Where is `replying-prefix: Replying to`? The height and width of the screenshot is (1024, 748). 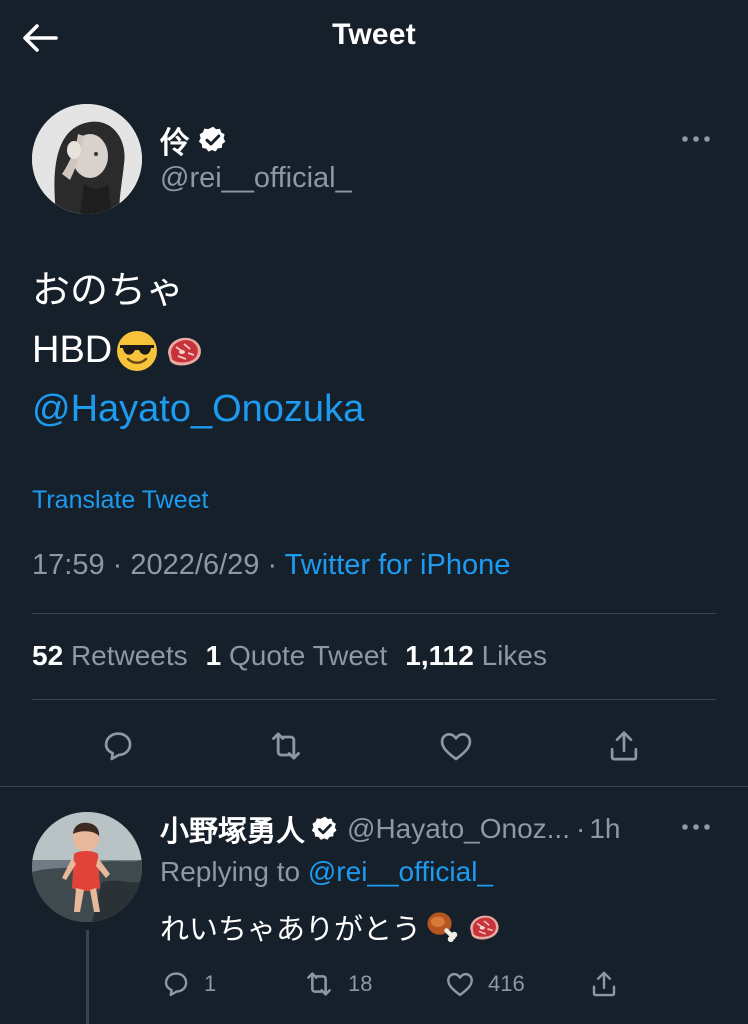
replying-prefix: Replying to is located at coordinates (230, 871).